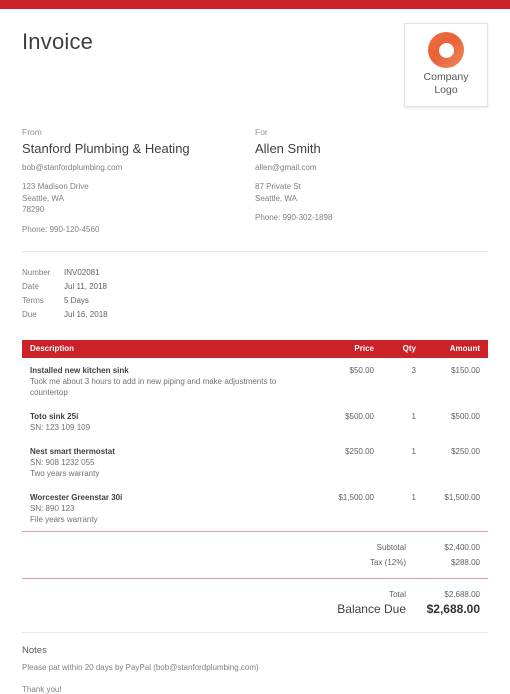  What do you see at coordinates (255, 609) in the screenshot?
I see `balance-due-row: Balance Due $2,688.00` at bounding box center [255, 609].